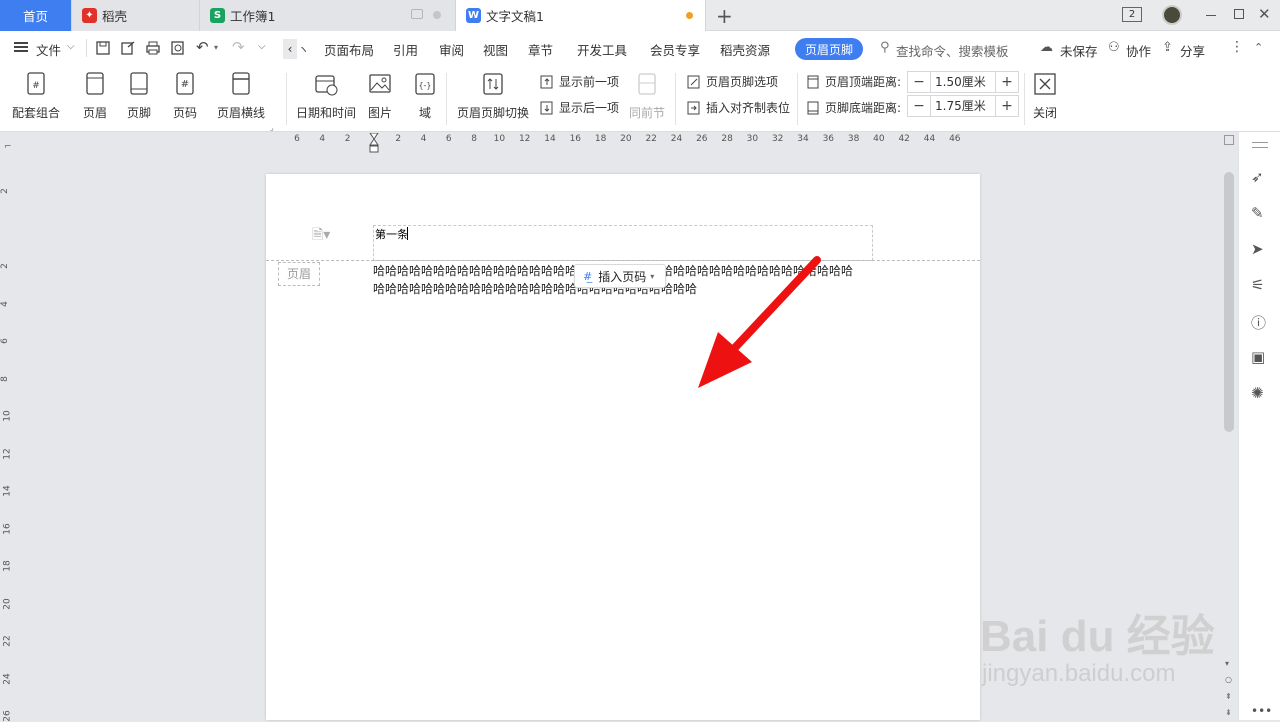 The height and width of the screenshot is (722, 1280). I want to click on text-cursor, so click(407, 233).